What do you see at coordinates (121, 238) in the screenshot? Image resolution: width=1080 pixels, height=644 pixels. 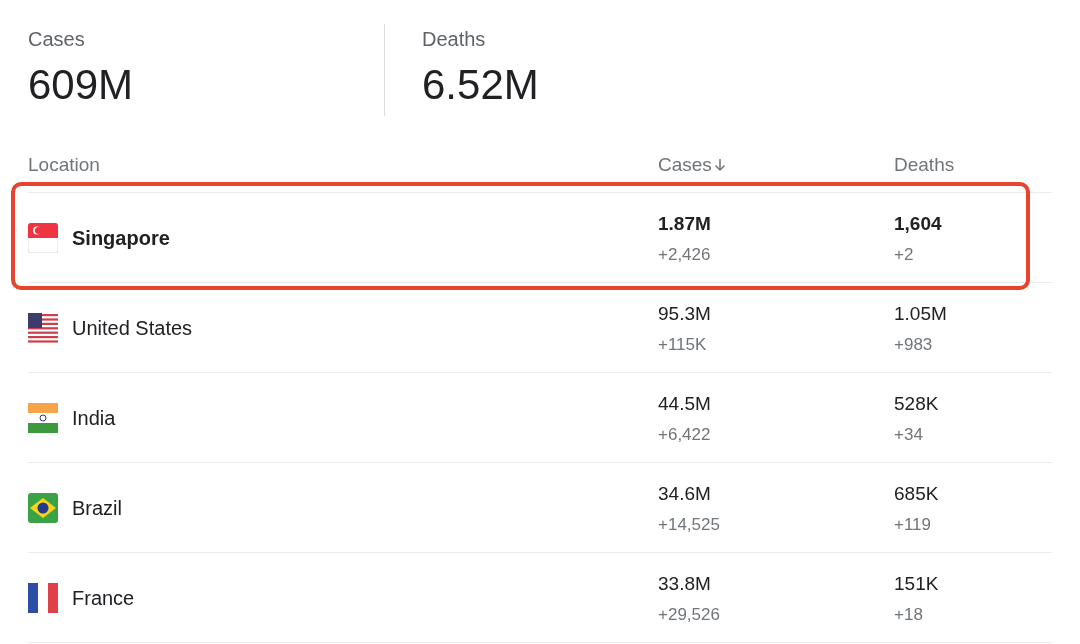 I see `country-name: Singapore` at bounding box center [121, 238].